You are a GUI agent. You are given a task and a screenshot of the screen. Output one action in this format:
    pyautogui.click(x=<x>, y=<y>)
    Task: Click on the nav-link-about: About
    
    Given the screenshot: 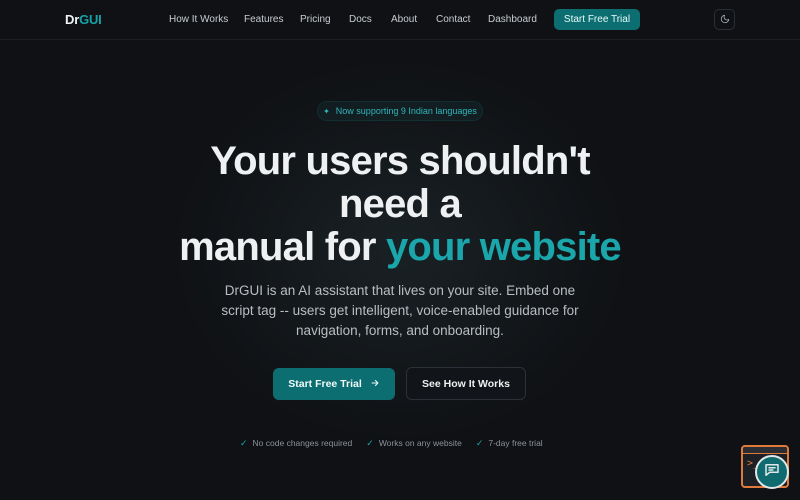 What is the action you would take?
    pyautogui.click(x=404, y=19)
    